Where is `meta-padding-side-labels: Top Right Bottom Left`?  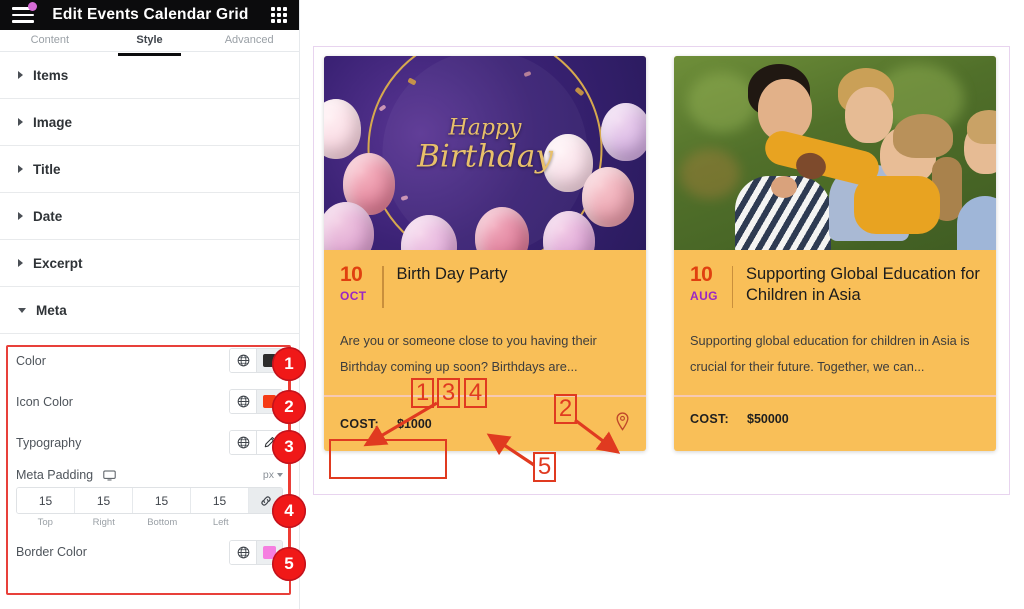 meta-padding-side-labels: Top Right Bottom Left is located at coordinates (149, 522).